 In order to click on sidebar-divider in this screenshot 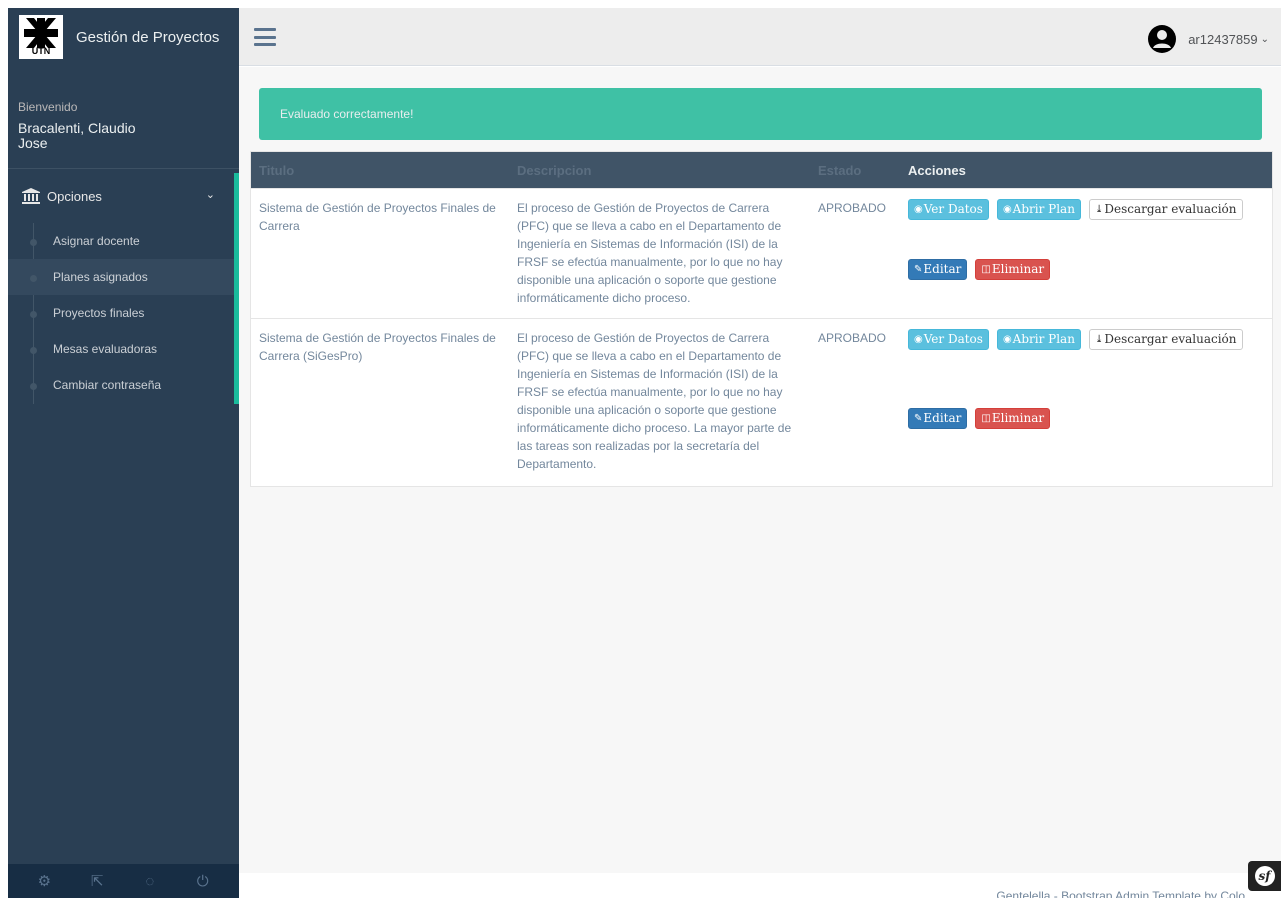, I will do `click(123, 168)`.